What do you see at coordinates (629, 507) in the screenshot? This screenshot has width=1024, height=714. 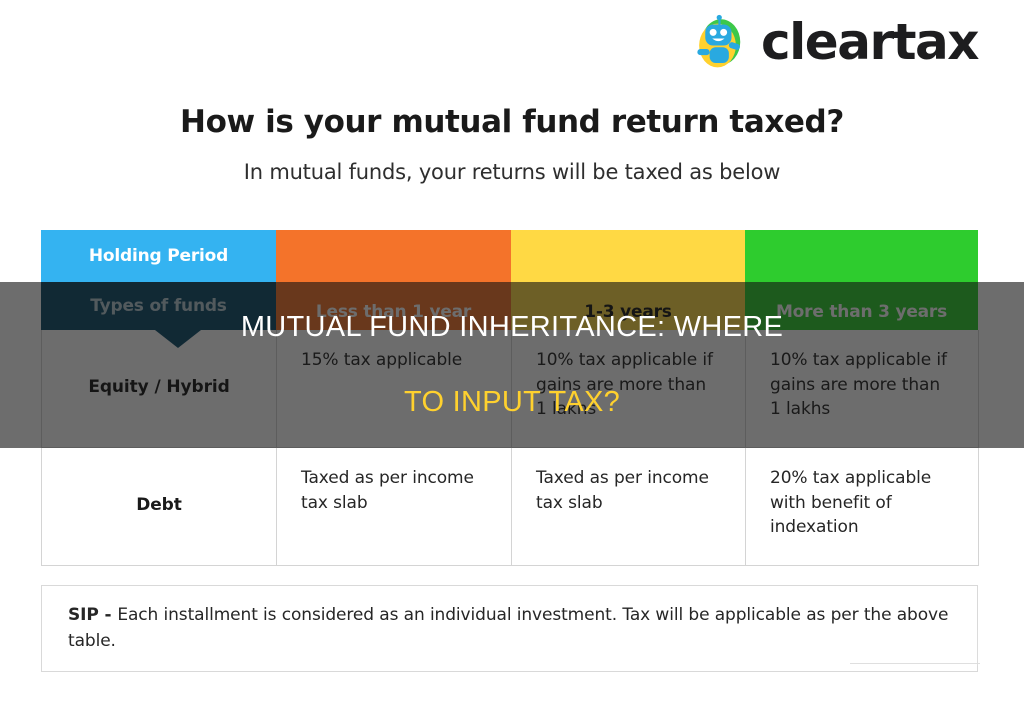 I see `cell-debt-1-3-years: Taxed as per income tax slab` at bounding box center [629, 507].